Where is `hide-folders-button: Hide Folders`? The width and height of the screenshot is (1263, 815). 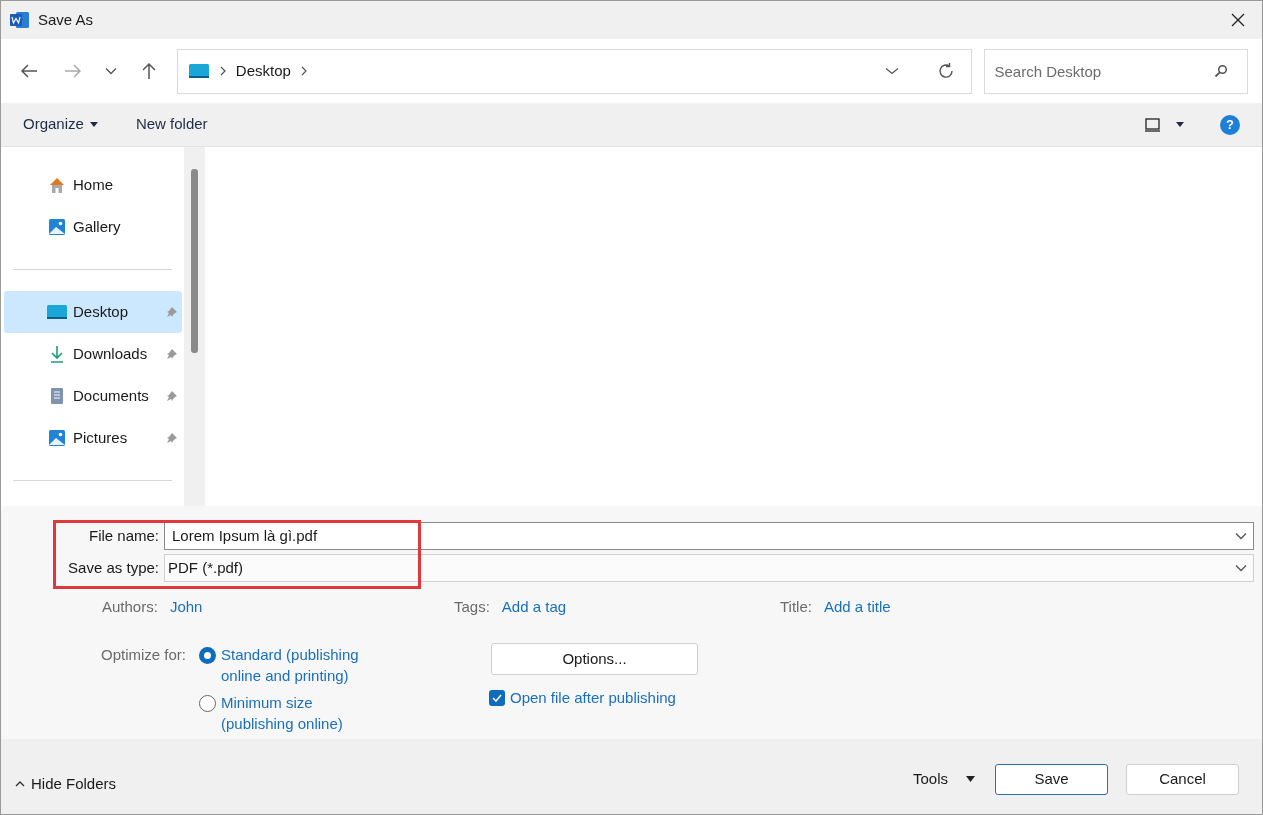 hide-folders-button: Hide Folders is located at coordinates (66, 784).